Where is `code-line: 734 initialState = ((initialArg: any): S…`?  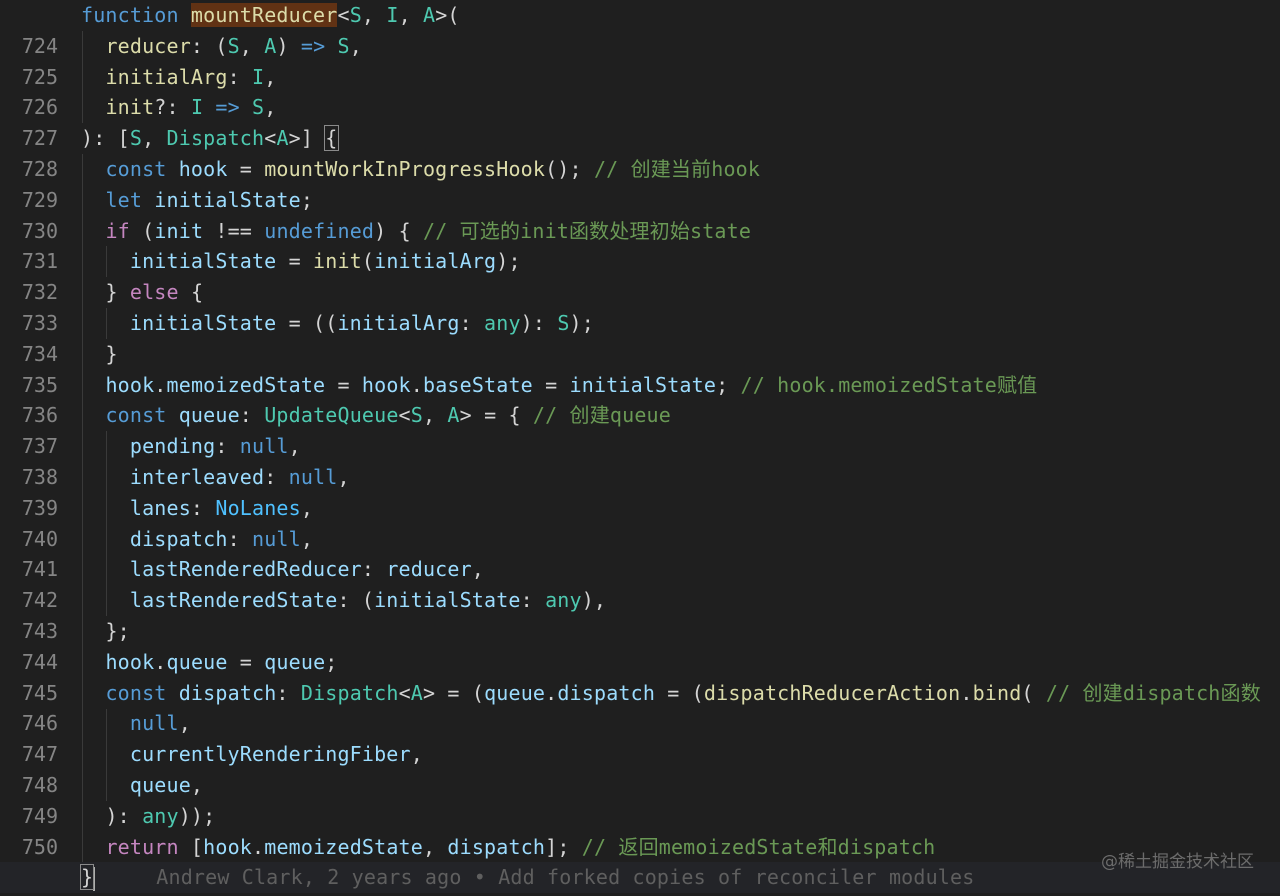
code-line: 734 initialState = ((initialArg: any): S… is located at coordinates (640, 337).